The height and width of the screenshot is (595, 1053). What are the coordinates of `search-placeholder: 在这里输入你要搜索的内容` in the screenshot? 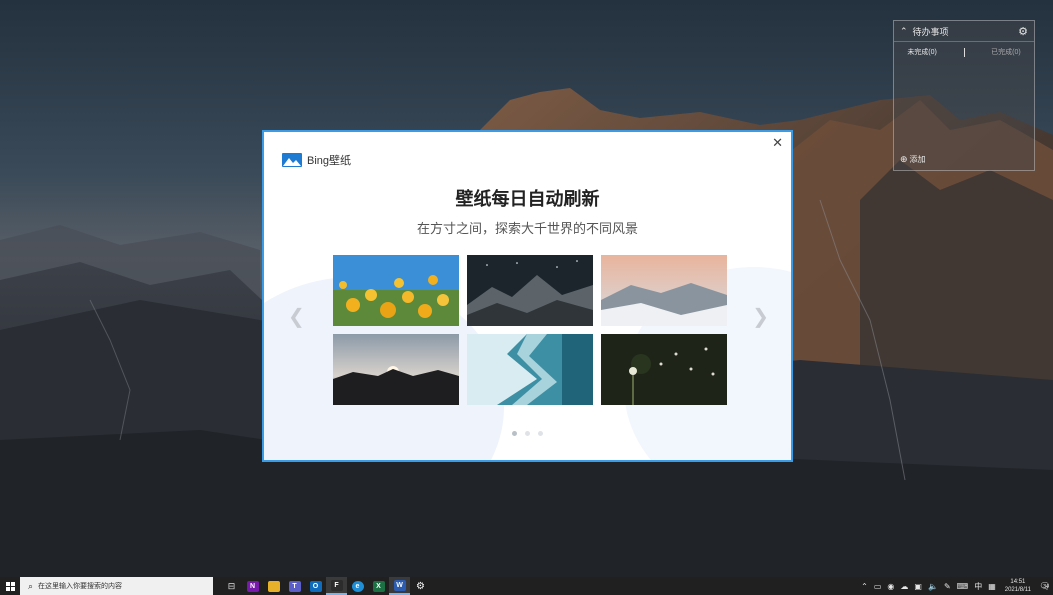 It's located at (80, 586).